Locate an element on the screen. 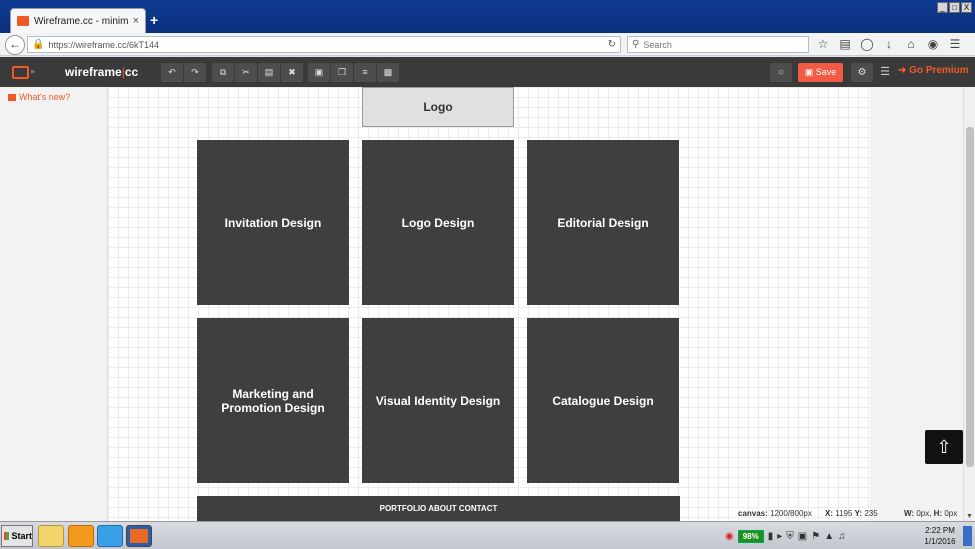 The image size is (975, 549). lock-icon: 🔒 is located at coordinates (38, 44).